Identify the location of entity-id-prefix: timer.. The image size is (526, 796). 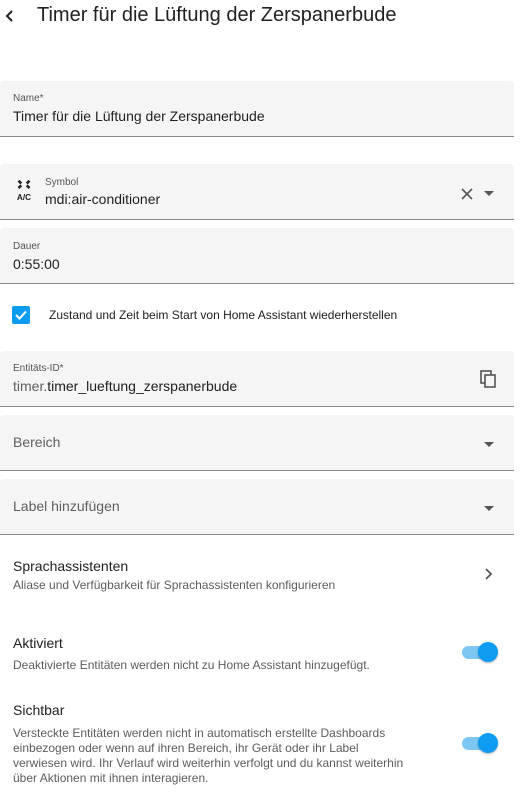
(30, 386).